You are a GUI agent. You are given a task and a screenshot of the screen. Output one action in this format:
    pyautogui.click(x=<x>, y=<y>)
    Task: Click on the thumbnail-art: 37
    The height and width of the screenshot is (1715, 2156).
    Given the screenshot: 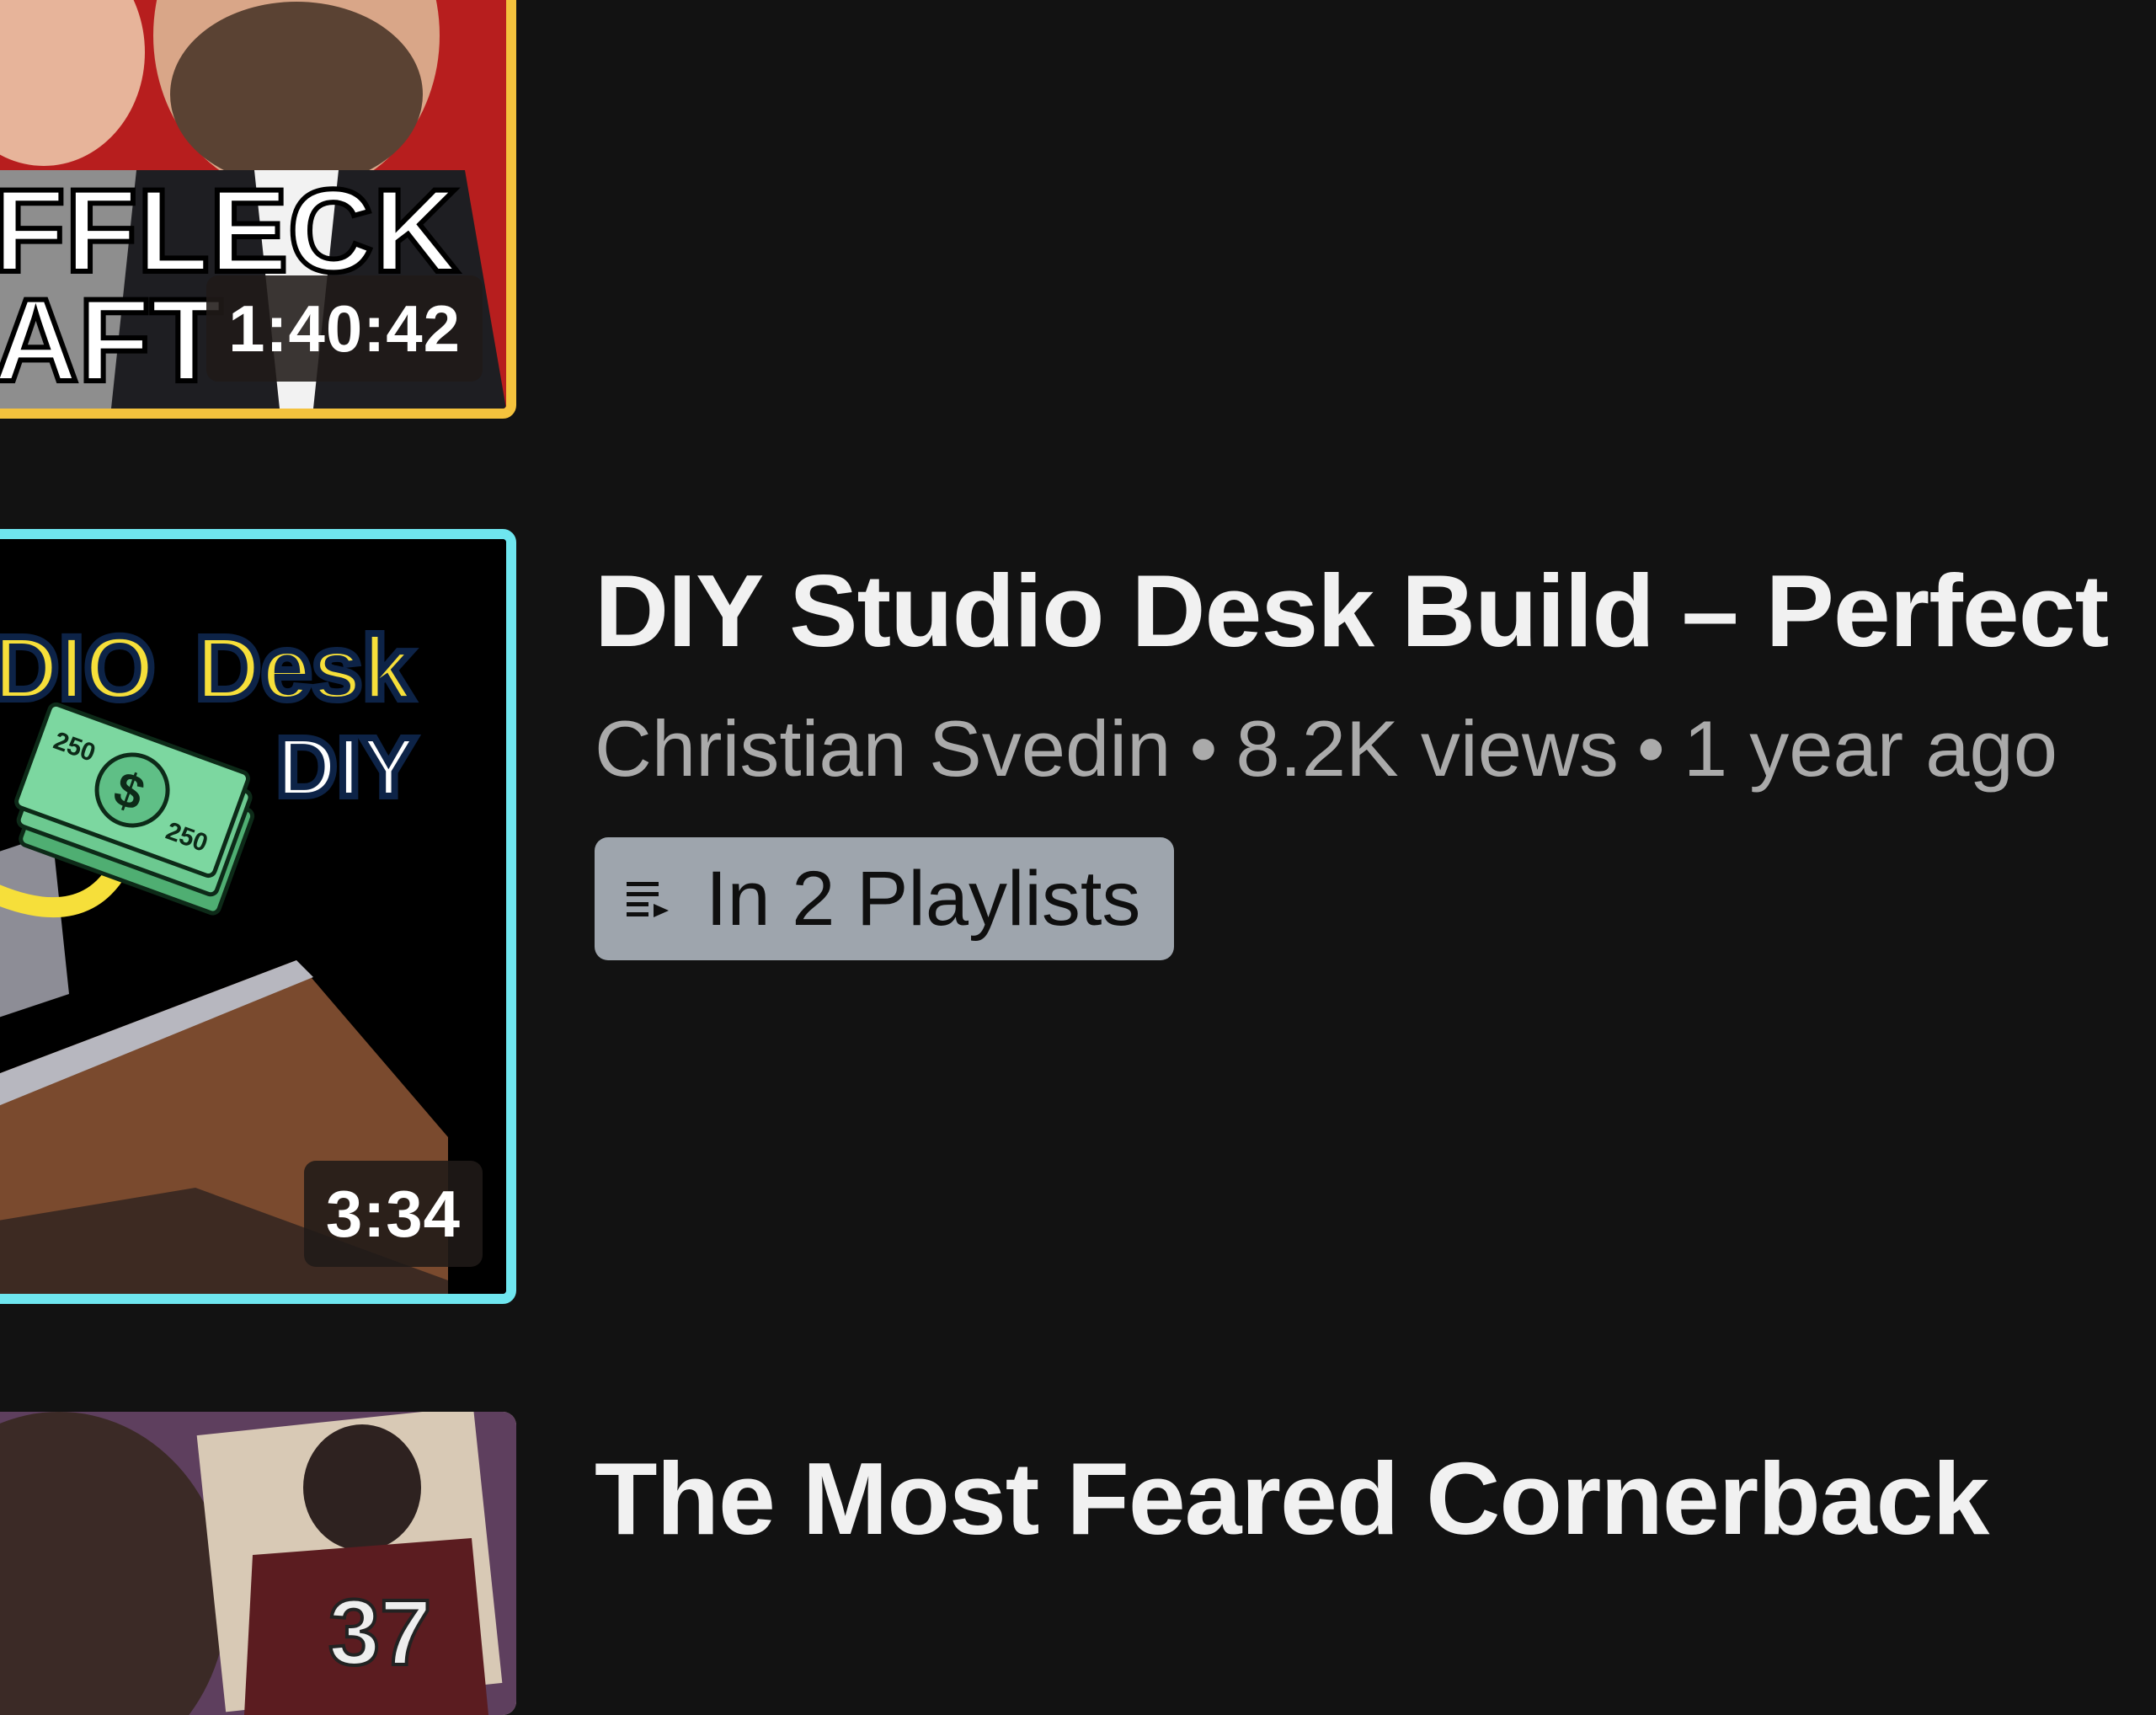 What is the action you would take?
    pyautogui.click(x=258, y=1564)
    